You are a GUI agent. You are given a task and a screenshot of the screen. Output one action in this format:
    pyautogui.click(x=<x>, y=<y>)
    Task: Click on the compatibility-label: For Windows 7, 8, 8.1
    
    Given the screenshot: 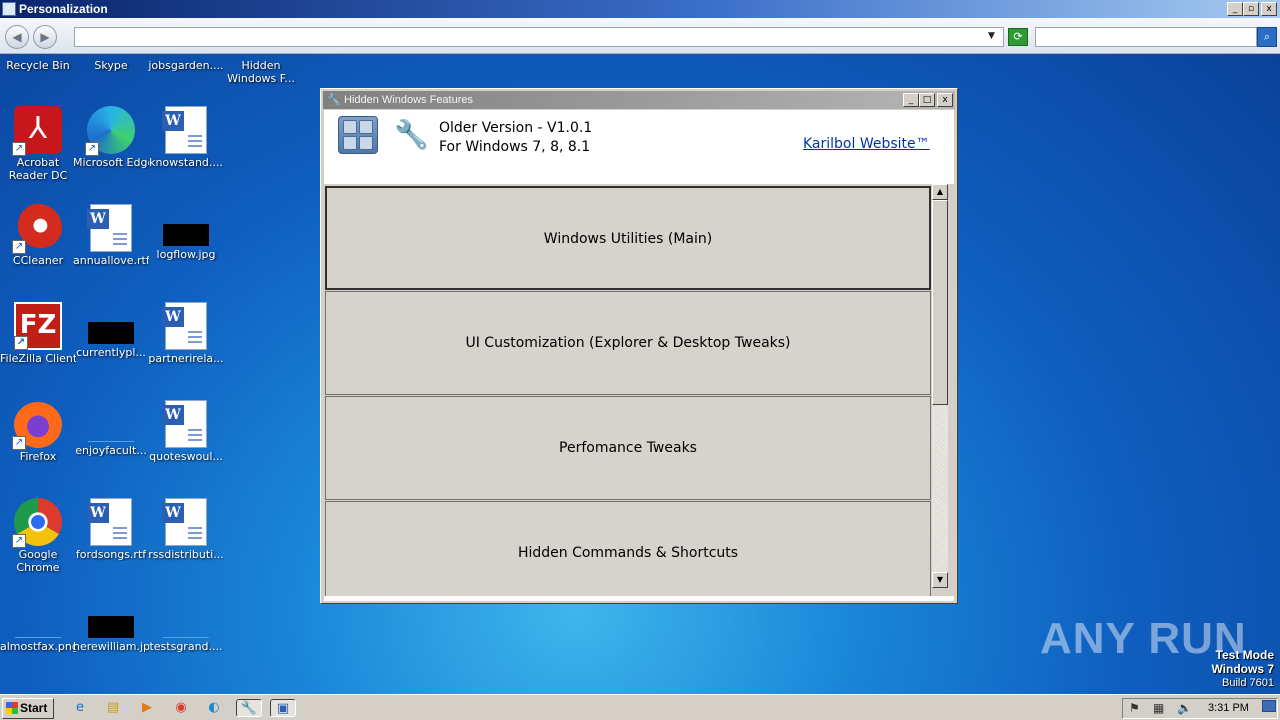 What is the action you would take?
    pyautogui.click(x=515, y=147)
    